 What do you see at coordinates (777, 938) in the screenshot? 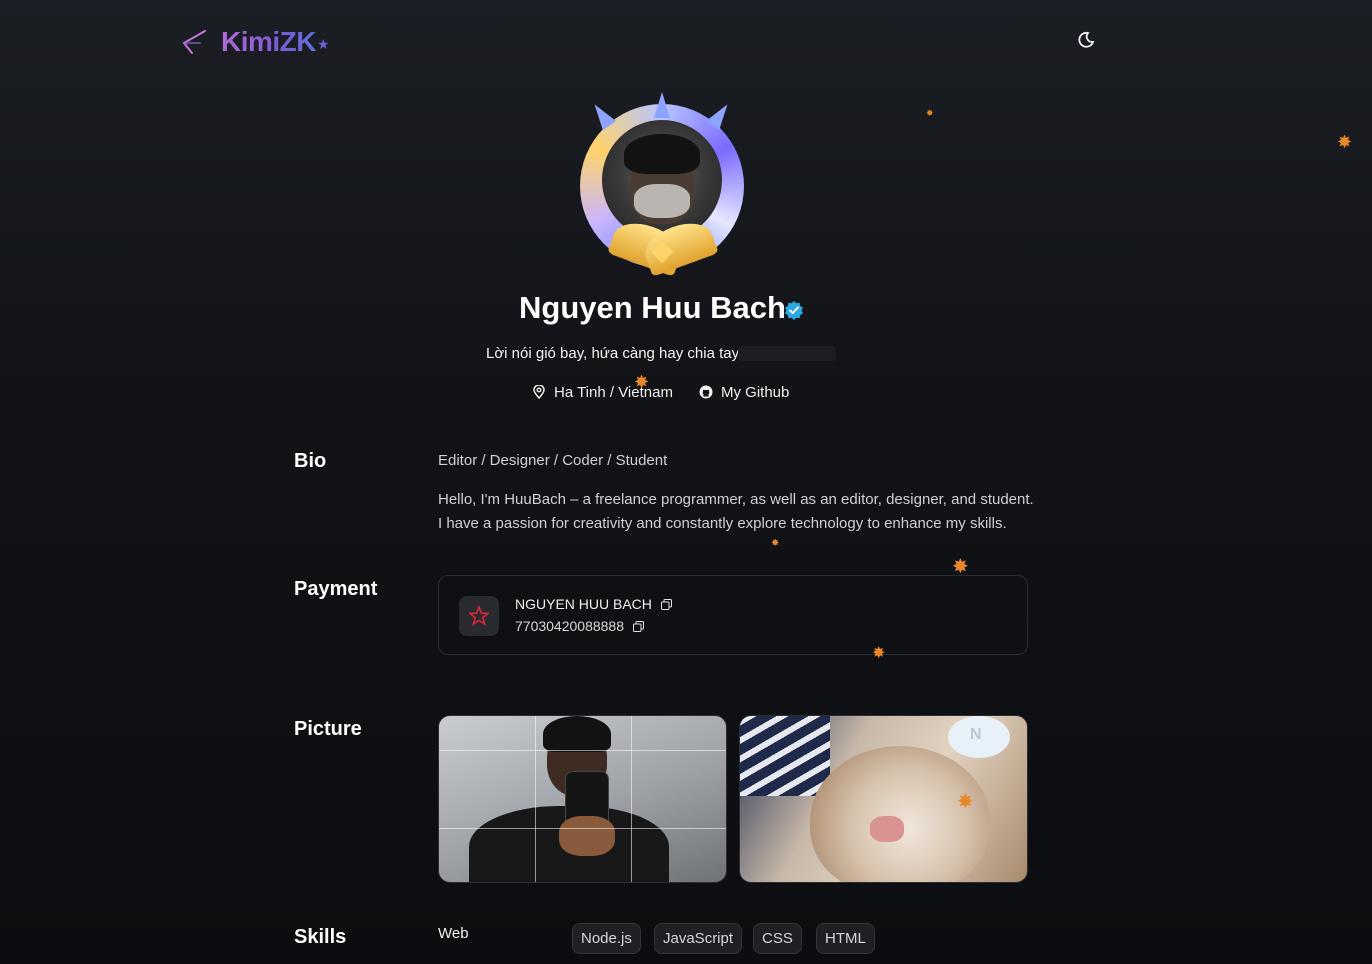
I see `skill-chip: CSS` at bounding box center [777, 938].